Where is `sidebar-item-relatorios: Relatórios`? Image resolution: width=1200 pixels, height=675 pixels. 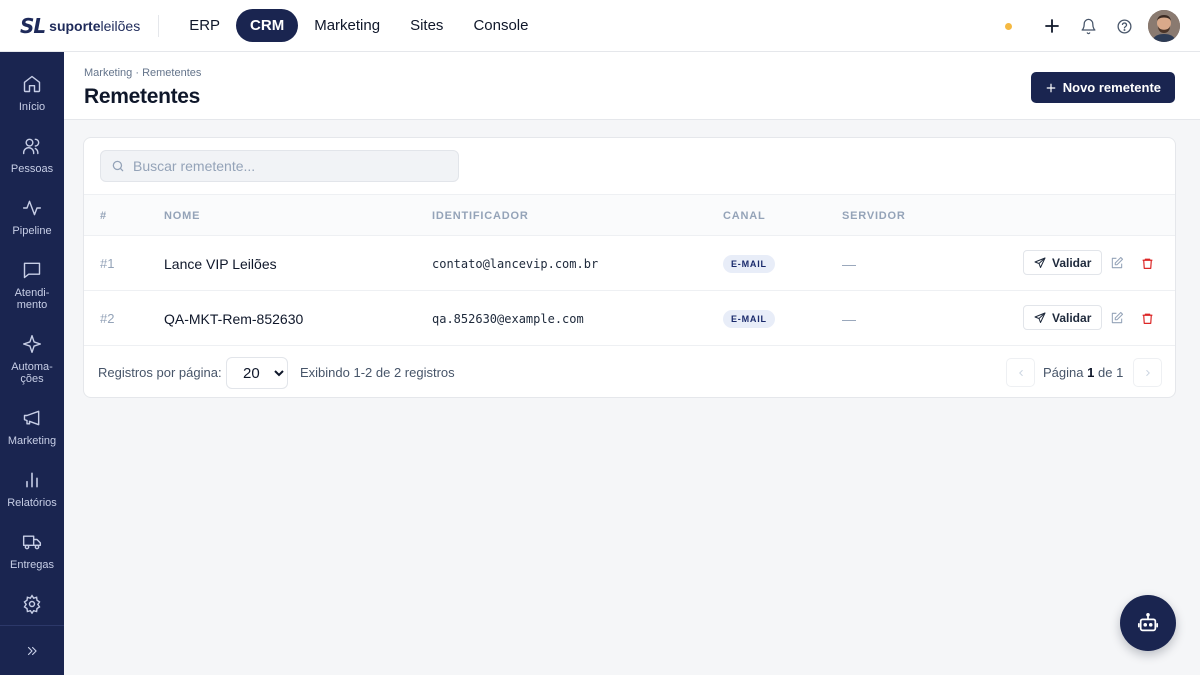
sidebar-item-relatorios: Relatórios is located at coordinates (32, 489).